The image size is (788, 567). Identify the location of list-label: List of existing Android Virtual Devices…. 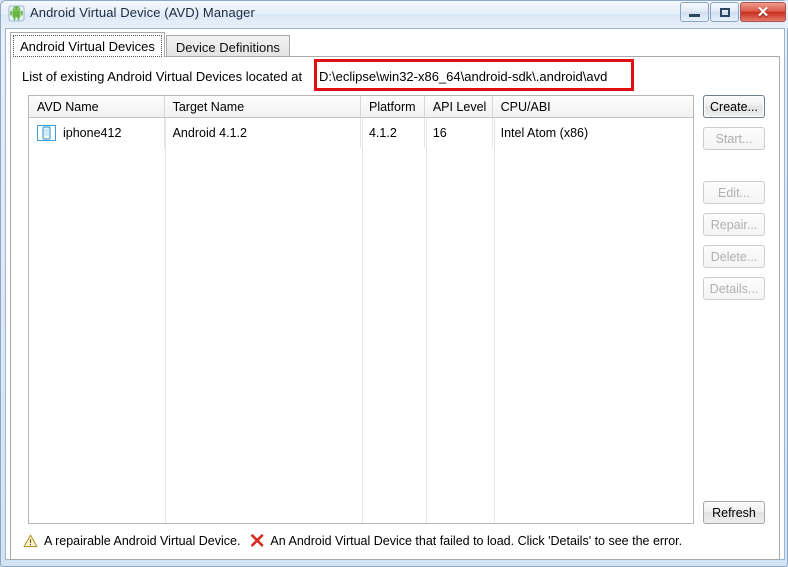
(162, 76).